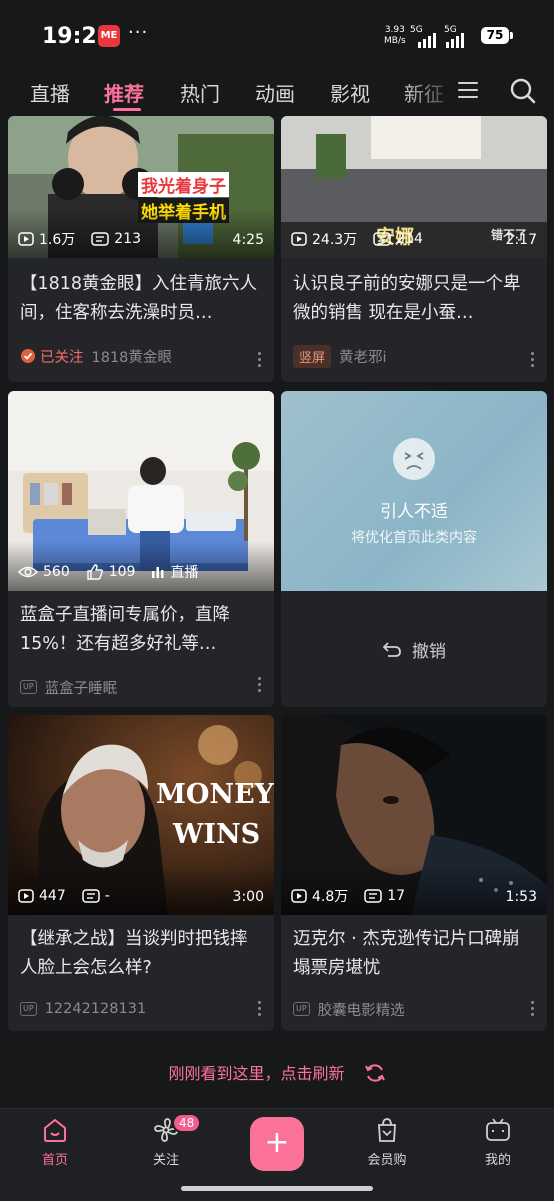  I want to click on thumbnail-caption: WINS, so click(217, 834).